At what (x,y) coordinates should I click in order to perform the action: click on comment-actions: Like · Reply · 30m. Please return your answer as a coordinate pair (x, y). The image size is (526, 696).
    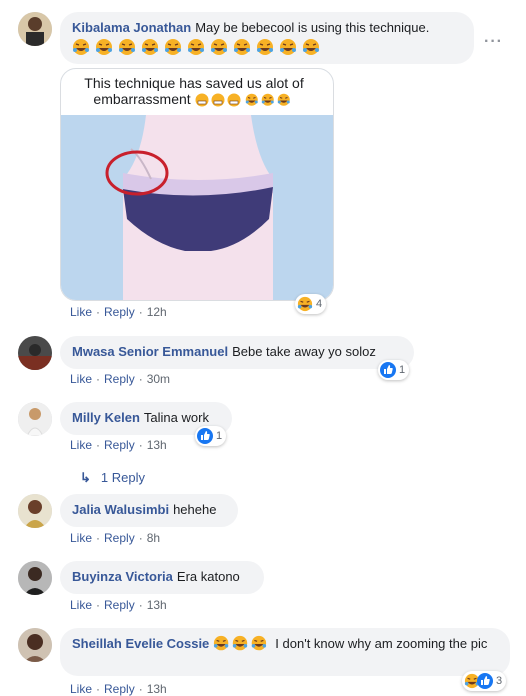
    Looking at the image, I should click on (120, 379).